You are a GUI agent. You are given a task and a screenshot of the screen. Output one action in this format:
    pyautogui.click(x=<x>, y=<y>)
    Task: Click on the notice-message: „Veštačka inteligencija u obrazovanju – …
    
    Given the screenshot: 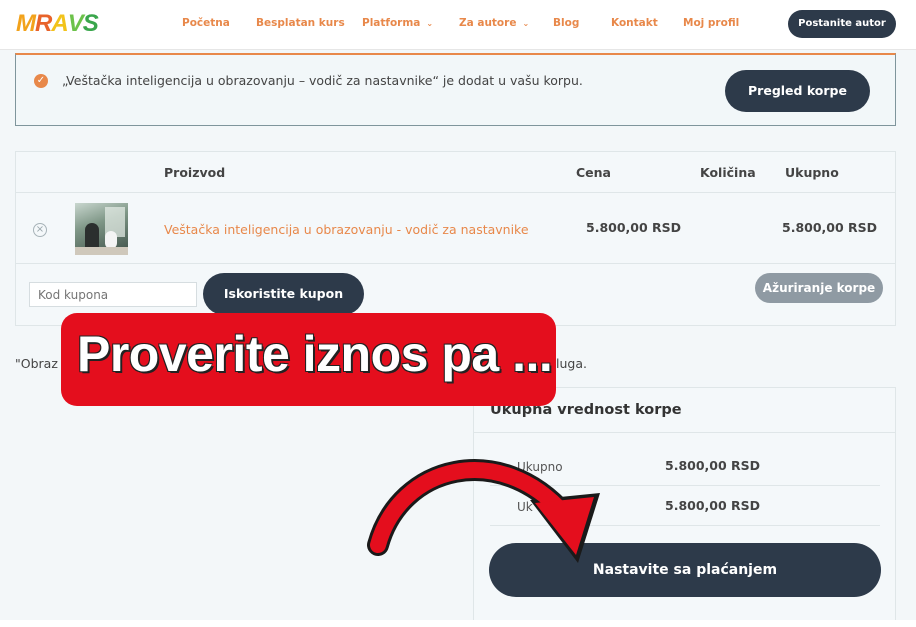 What is the action you would take?
    pyautogui.click(x=322, y=80)
    